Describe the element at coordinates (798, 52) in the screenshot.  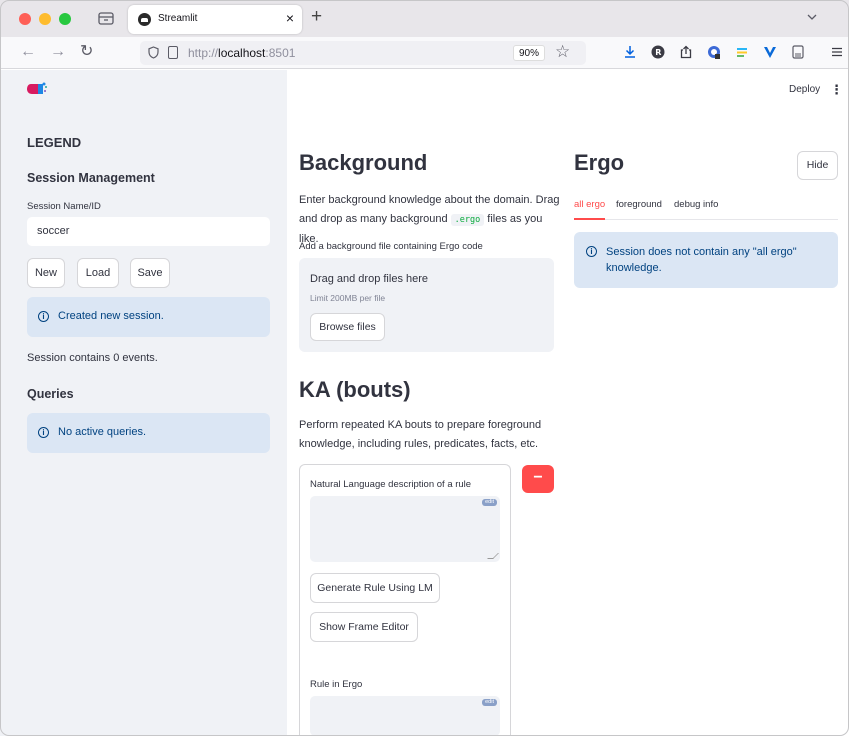
I see `reader-view-icon` at that location.